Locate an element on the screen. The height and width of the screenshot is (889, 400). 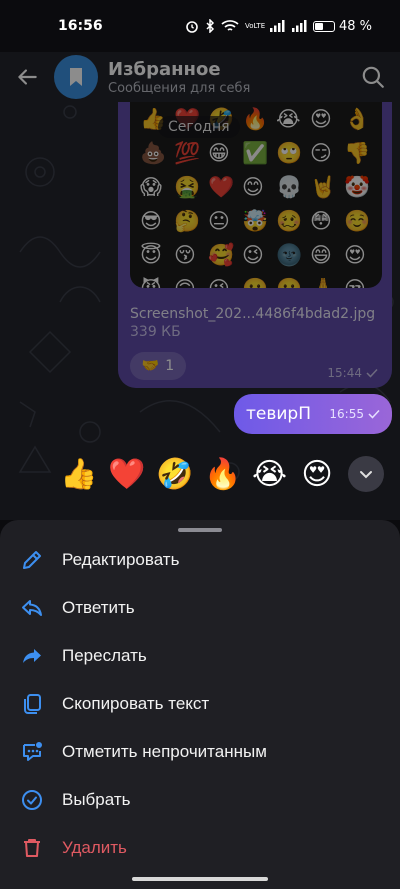
copy-icon is located at coordinates (32, 704).